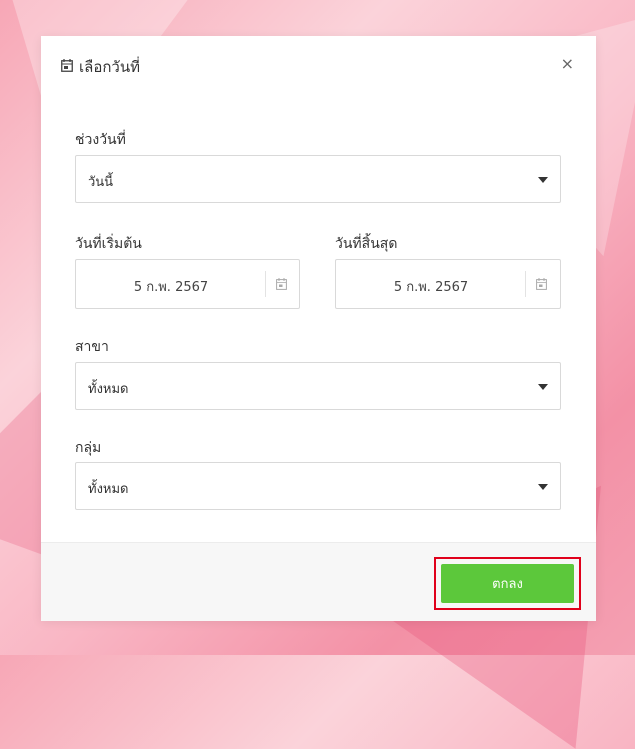 This screenshot has width=635, height=749. What do you see at coordinates (109, 67) in the screenshot?
I see `dialog-title: เลือกวันที่` at bounding box center [109, 67].